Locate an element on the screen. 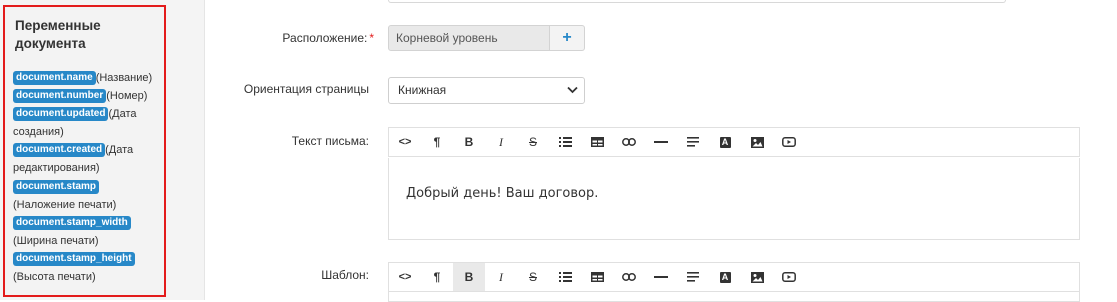 The height and width of the screenshot is (302, 1117). required-marker: * is located at coordinates (371, 38).